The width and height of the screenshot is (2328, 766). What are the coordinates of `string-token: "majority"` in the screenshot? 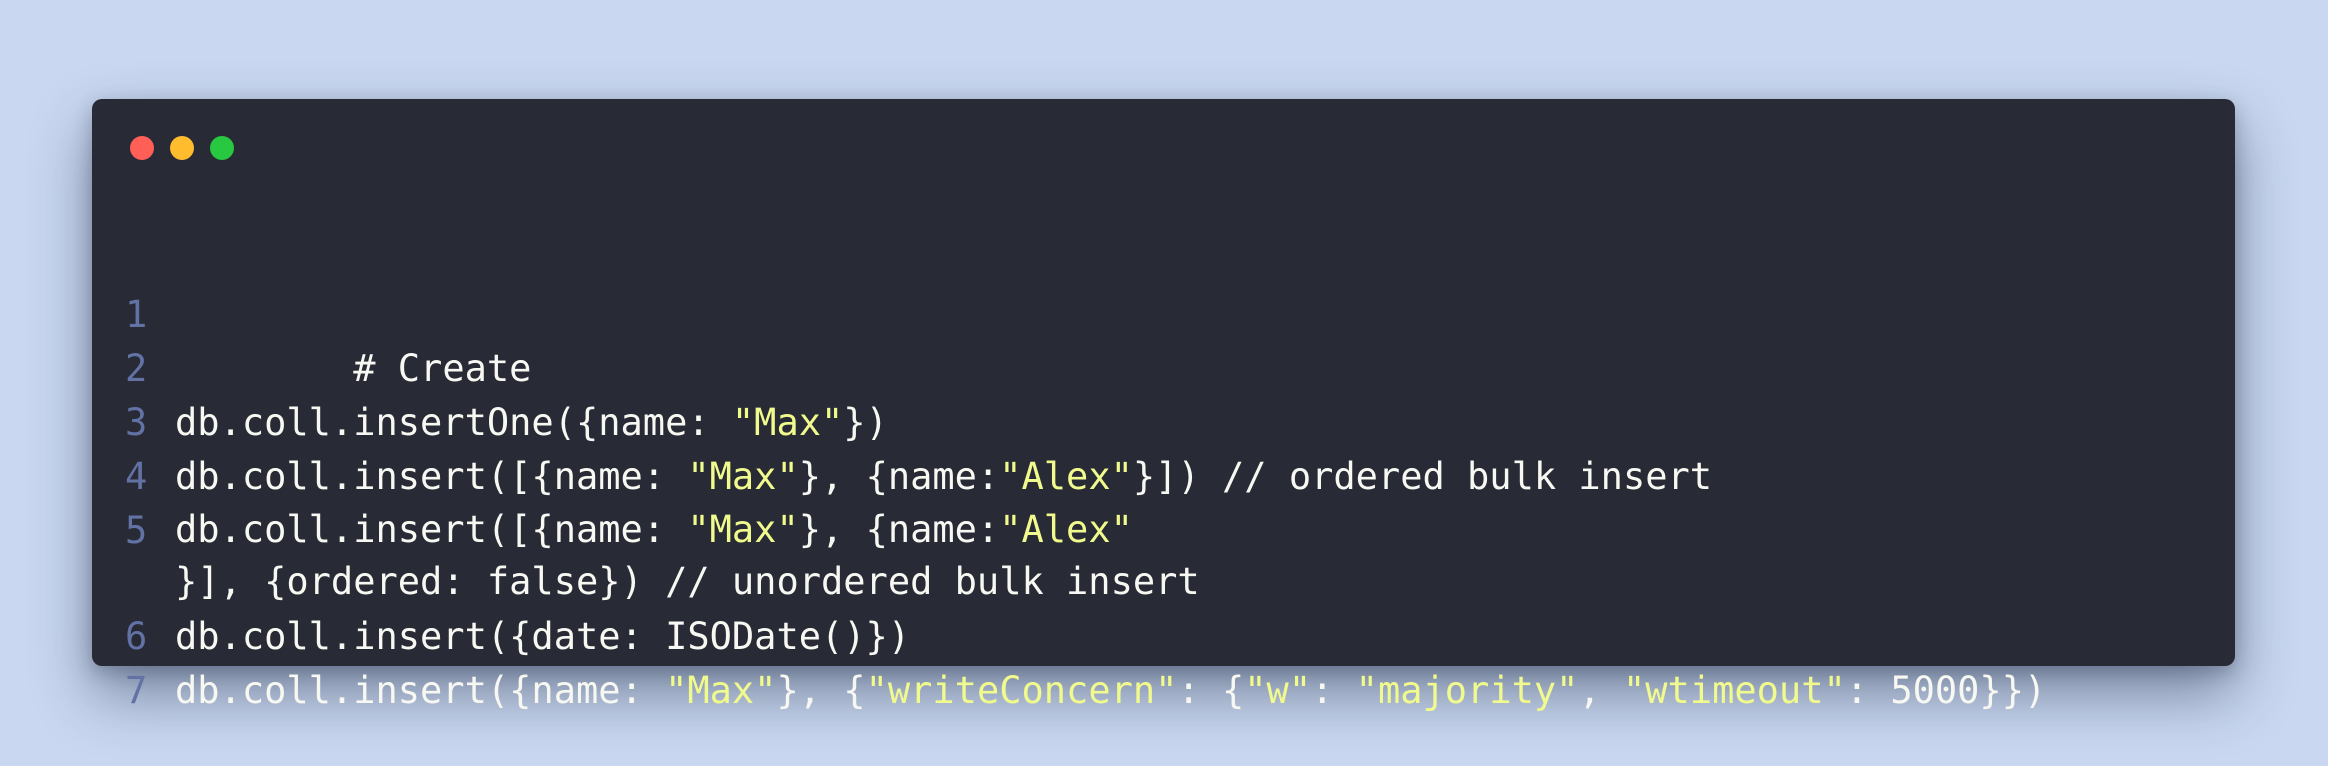 It's located at (1467, 690).